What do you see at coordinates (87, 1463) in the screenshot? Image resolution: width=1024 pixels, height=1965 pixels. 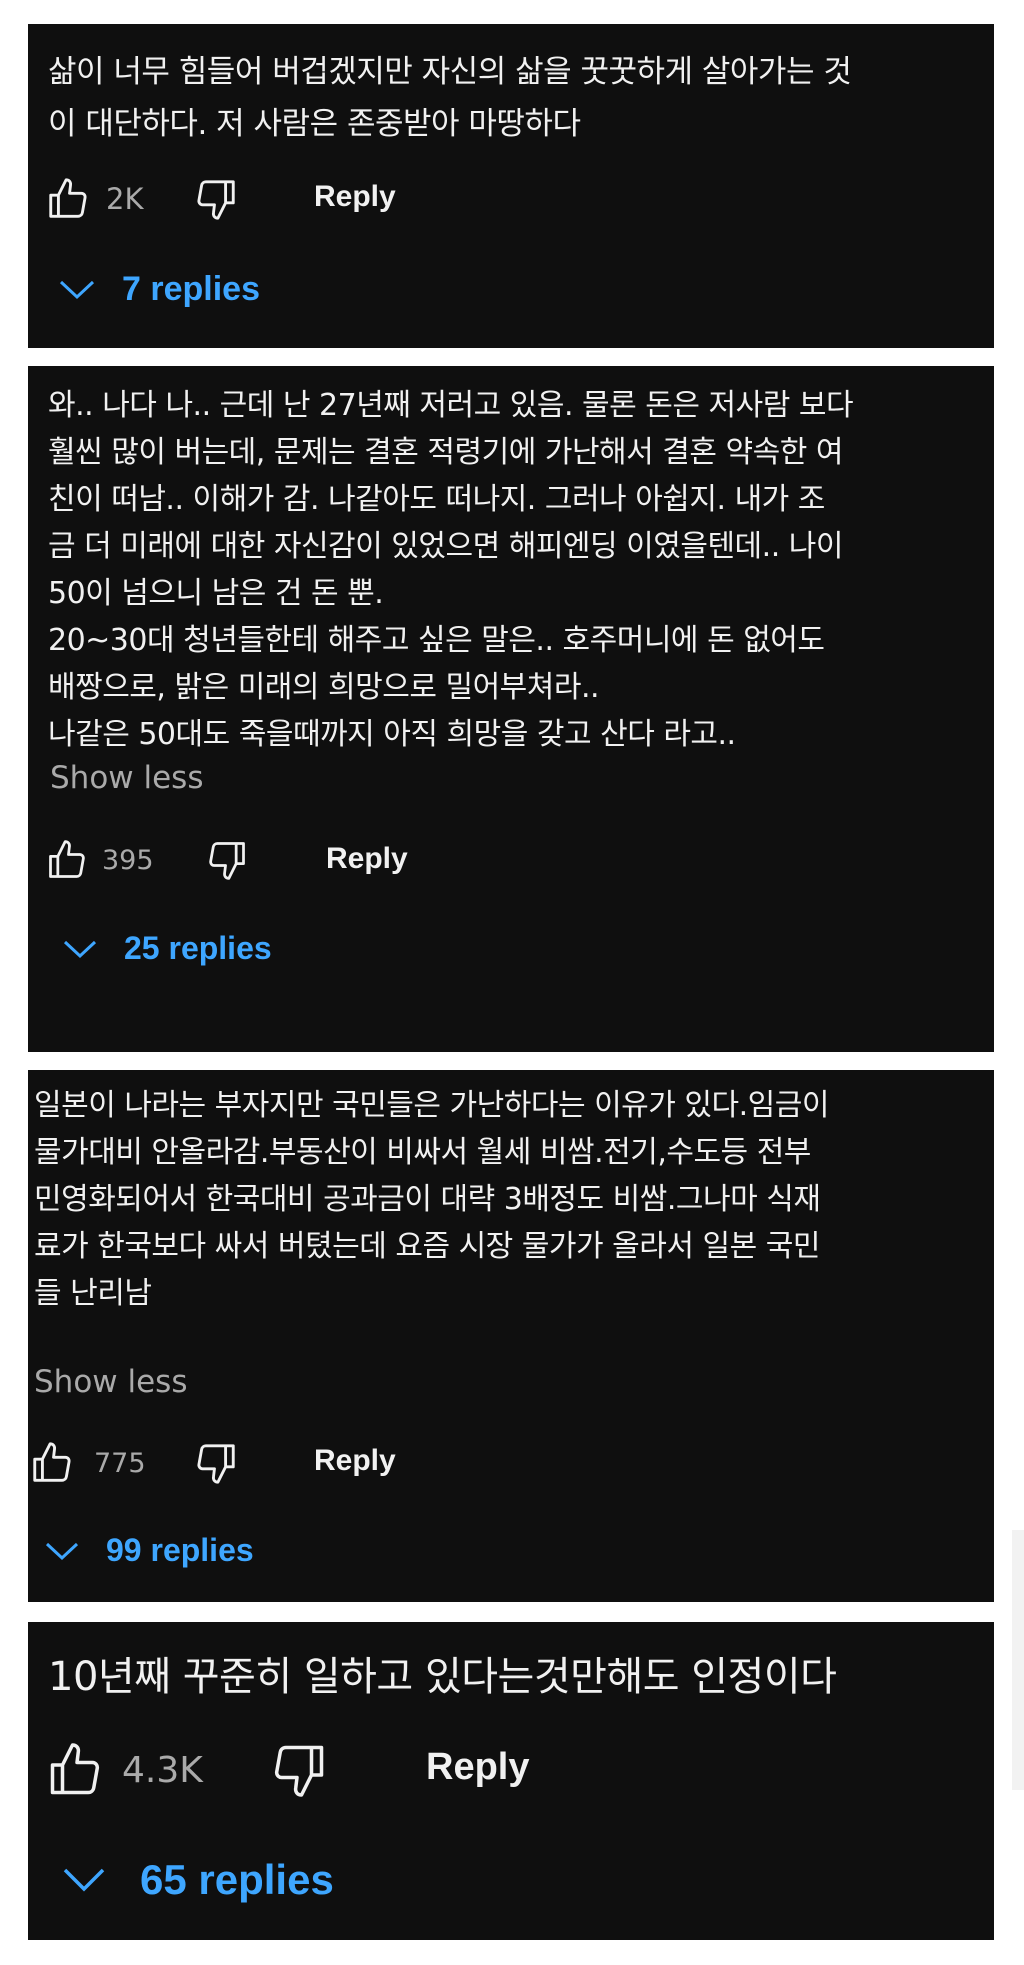 I see `like-button: 775` at bounding box center [87, 1463].